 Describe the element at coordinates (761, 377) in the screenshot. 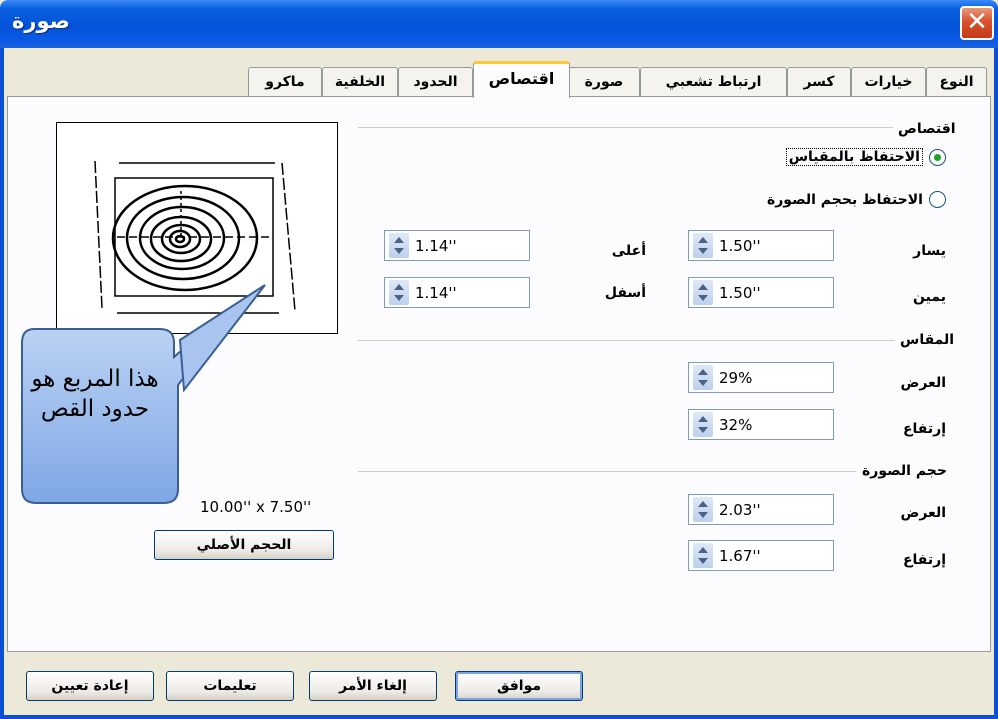

I see `scale-width-spinner: 29%` at that location.